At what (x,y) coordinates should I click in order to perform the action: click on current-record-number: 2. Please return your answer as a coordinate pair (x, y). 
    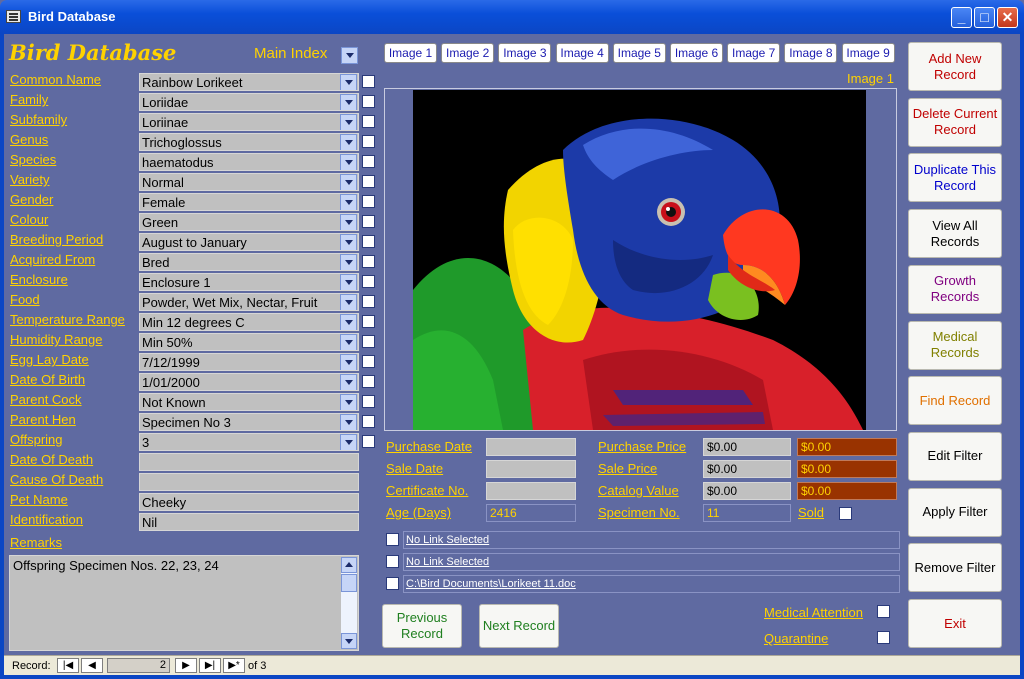
    Looking at the image, I should click on (138, 665).